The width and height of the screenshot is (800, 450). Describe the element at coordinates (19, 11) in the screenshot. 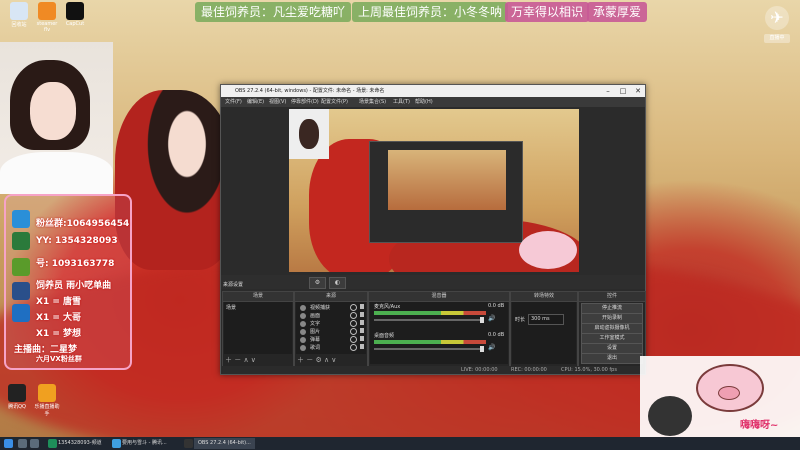

I see `recycle-bin-icon` at that location.